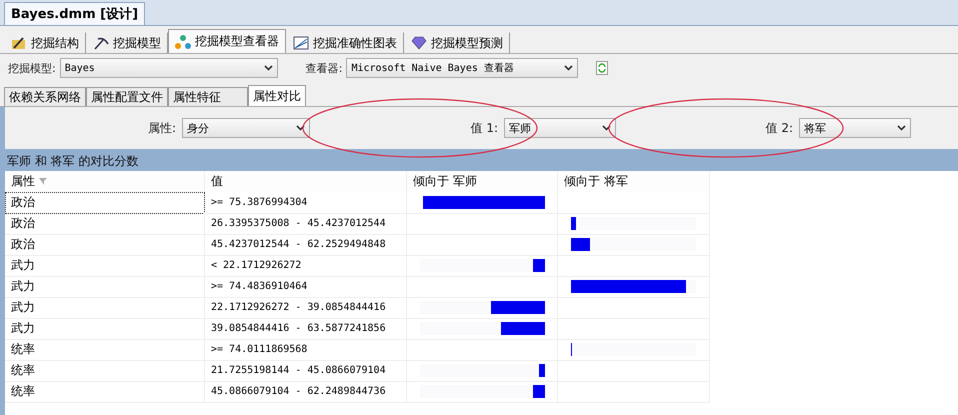  Describe the element at coordinates (855, 128) in the screenshot. I see `filter-dropdown: 将军` at that location.